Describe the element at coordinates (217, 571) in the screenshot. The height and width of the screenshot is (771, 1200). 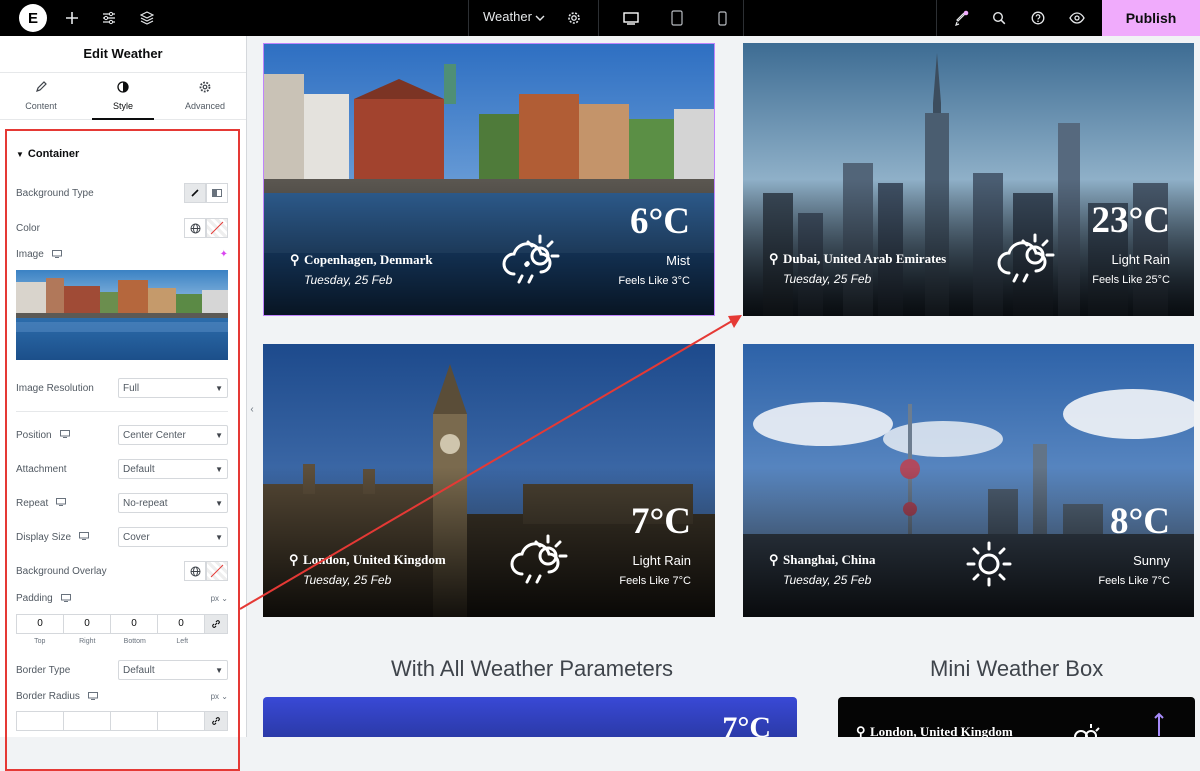
I see `overlay-swatch-empty` at that location.